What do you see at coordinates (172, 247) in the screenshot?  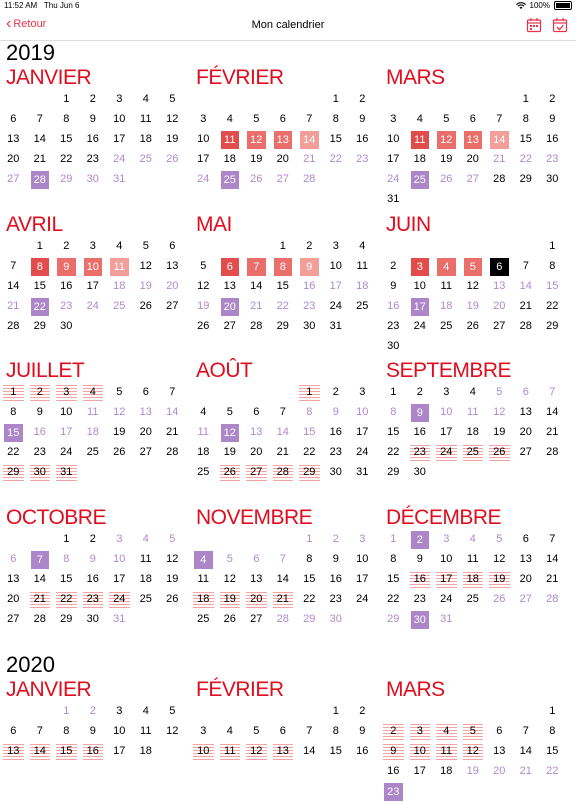 I see `day-cell: 6` at bounding box center [172, 247].